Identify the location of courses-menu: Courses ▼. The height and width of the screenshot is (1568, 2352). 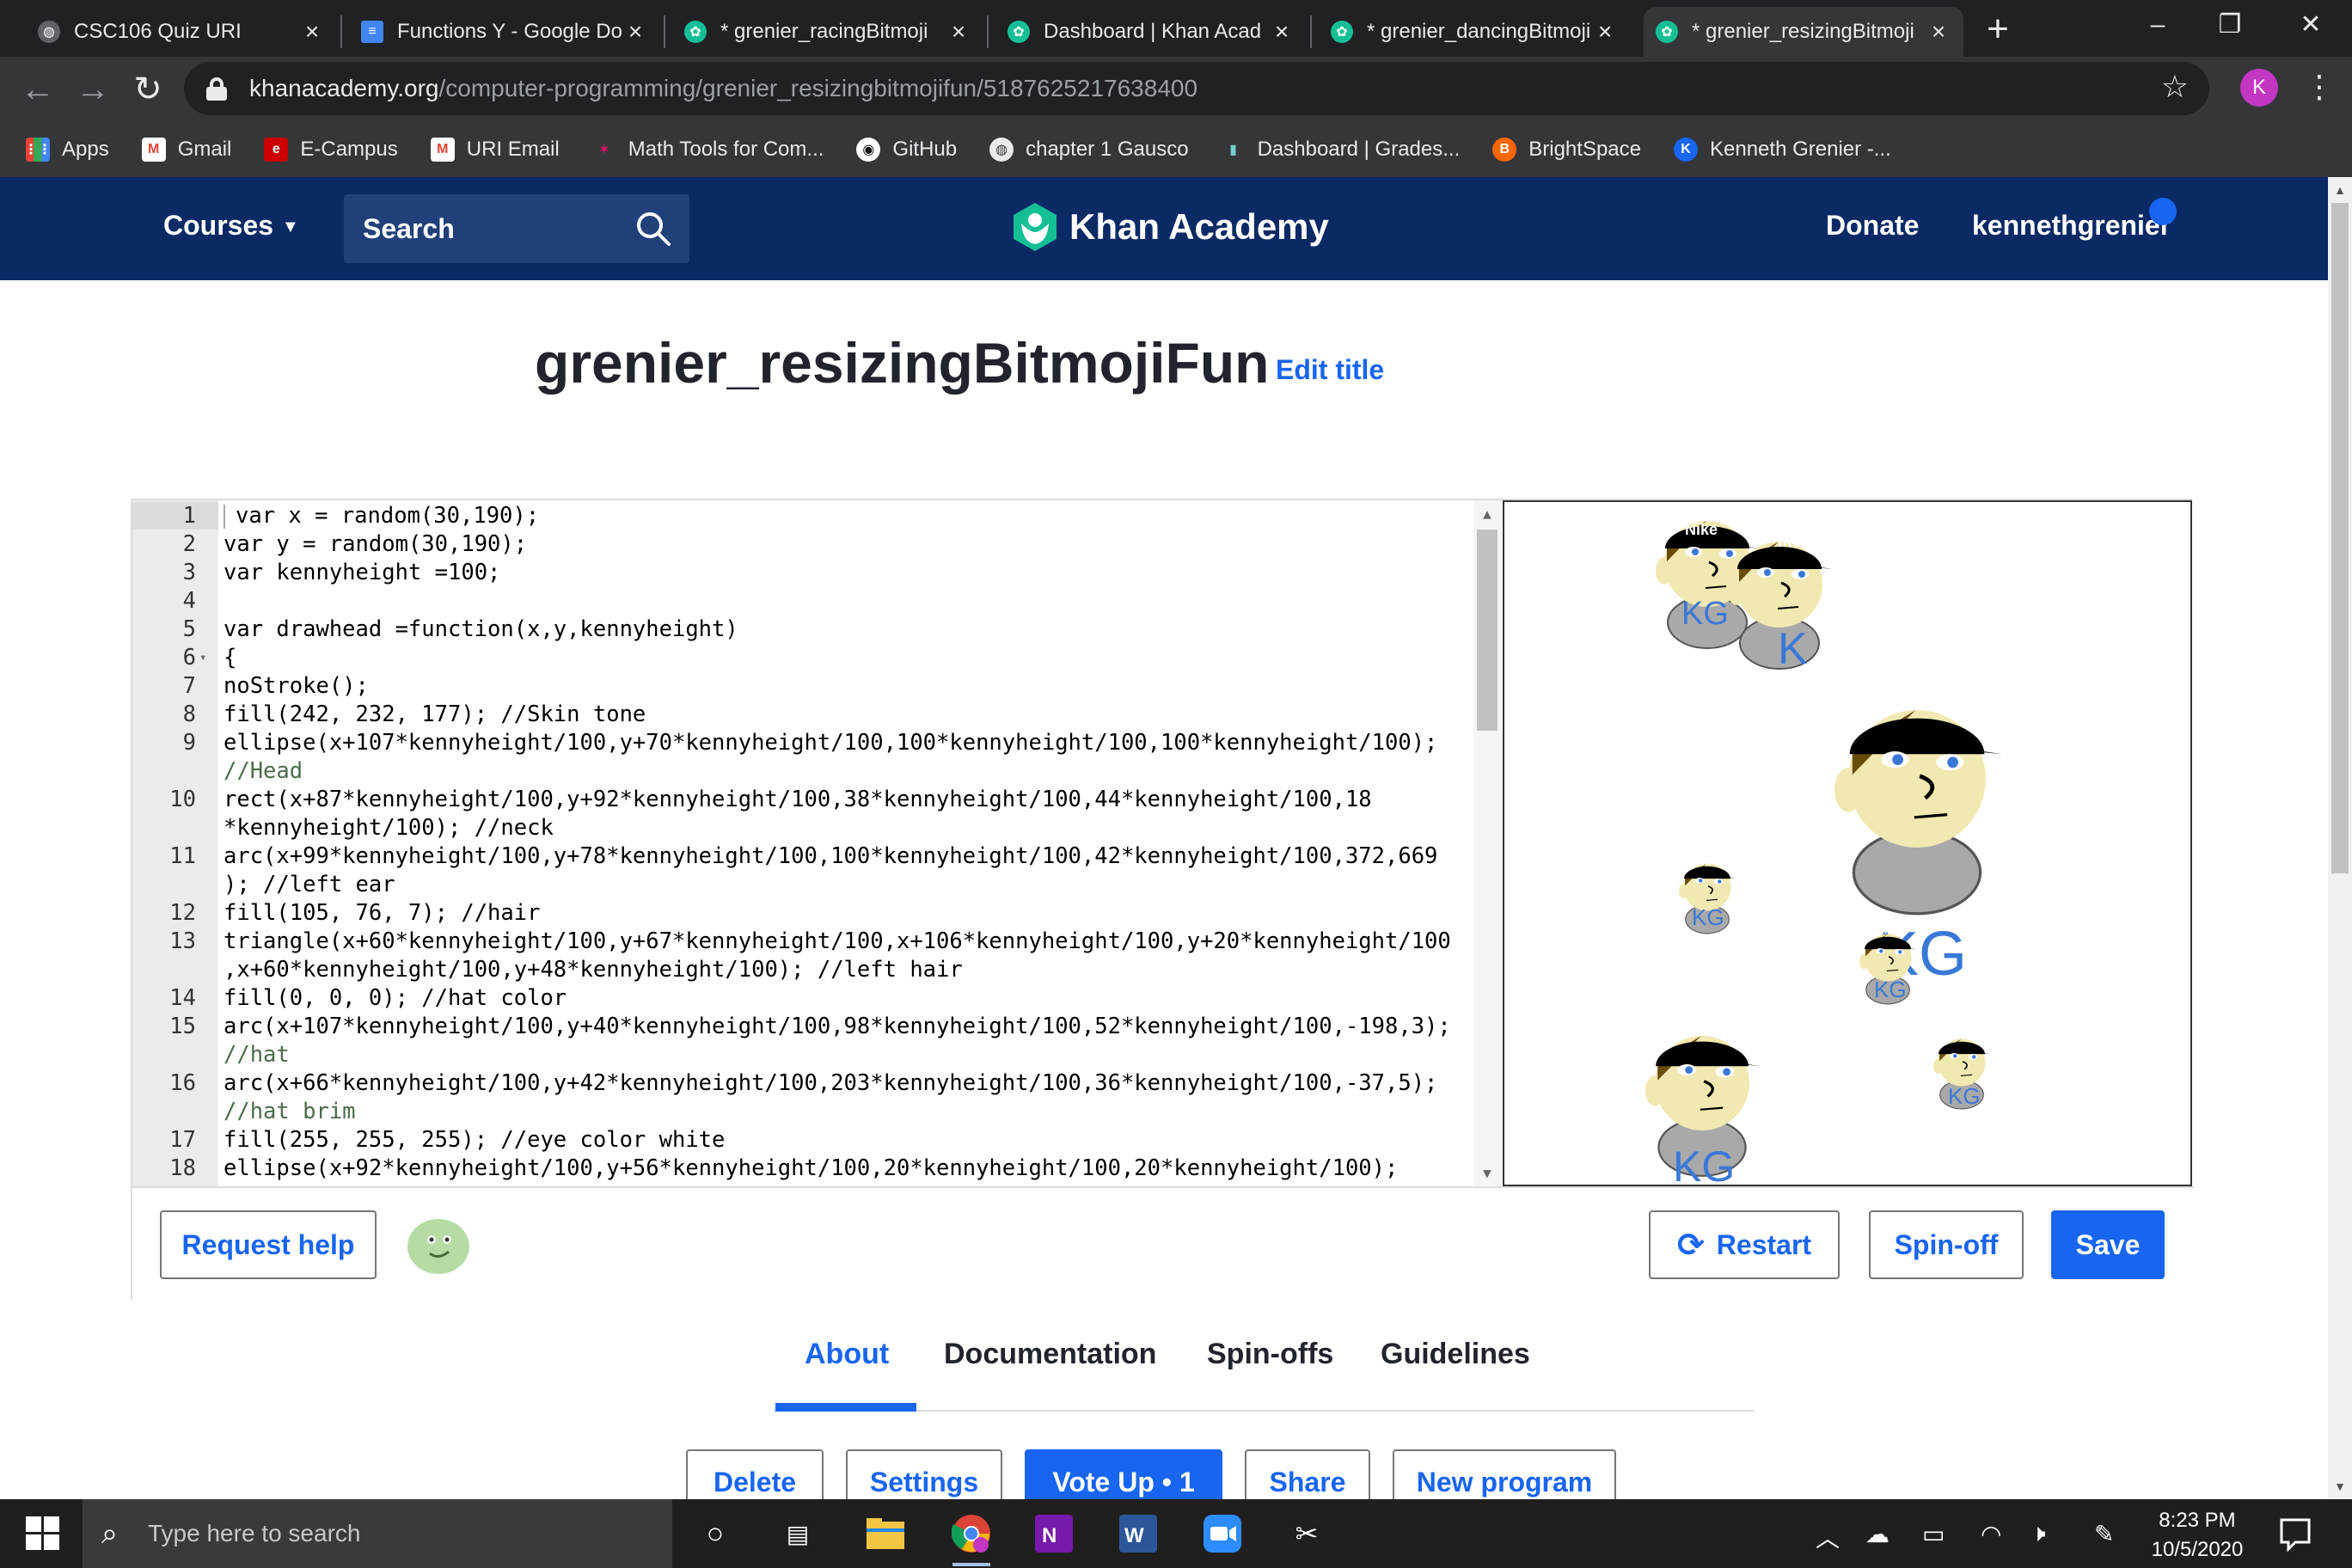
(231, 226).